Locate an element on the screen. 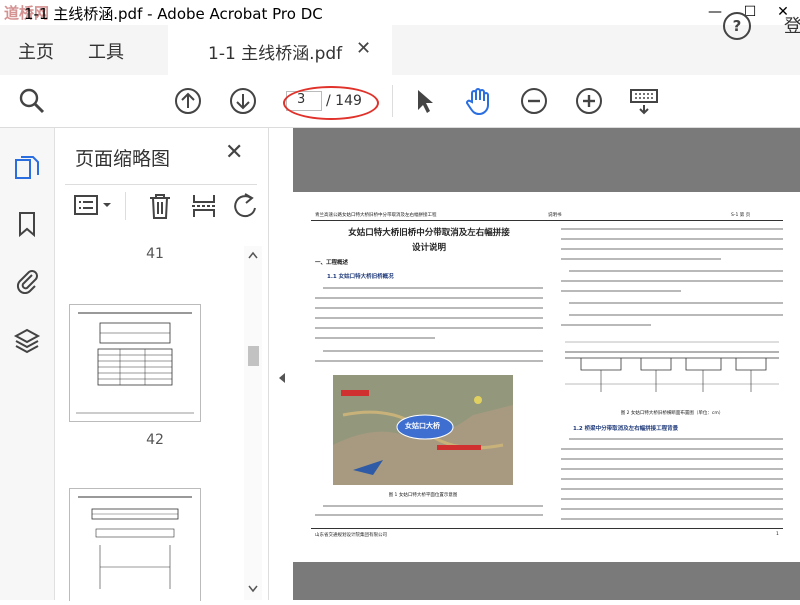  panel-collapse-strip is located at coordinates (280, 364).